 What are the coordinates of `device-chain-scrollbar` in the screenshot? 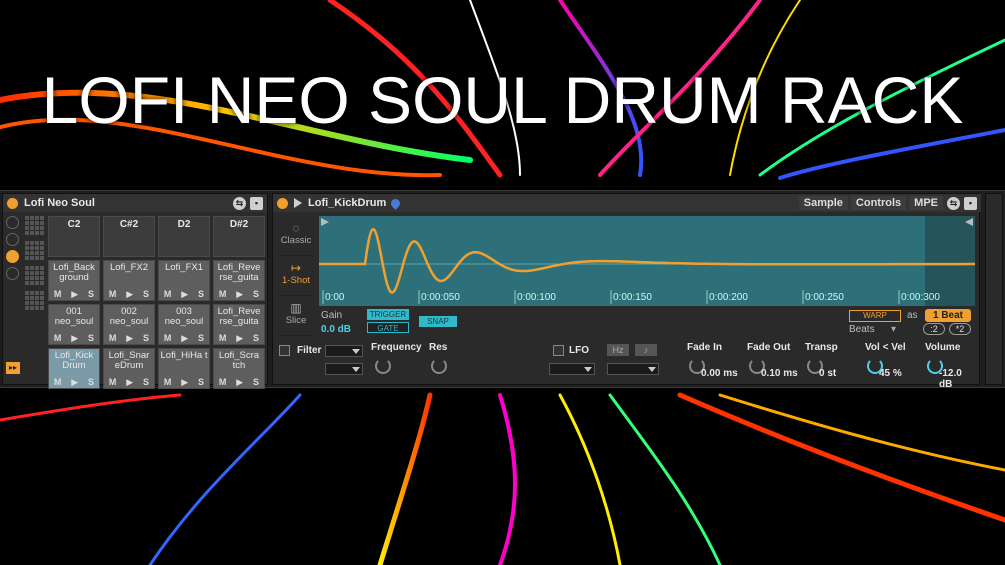 It's located at (994, 289).